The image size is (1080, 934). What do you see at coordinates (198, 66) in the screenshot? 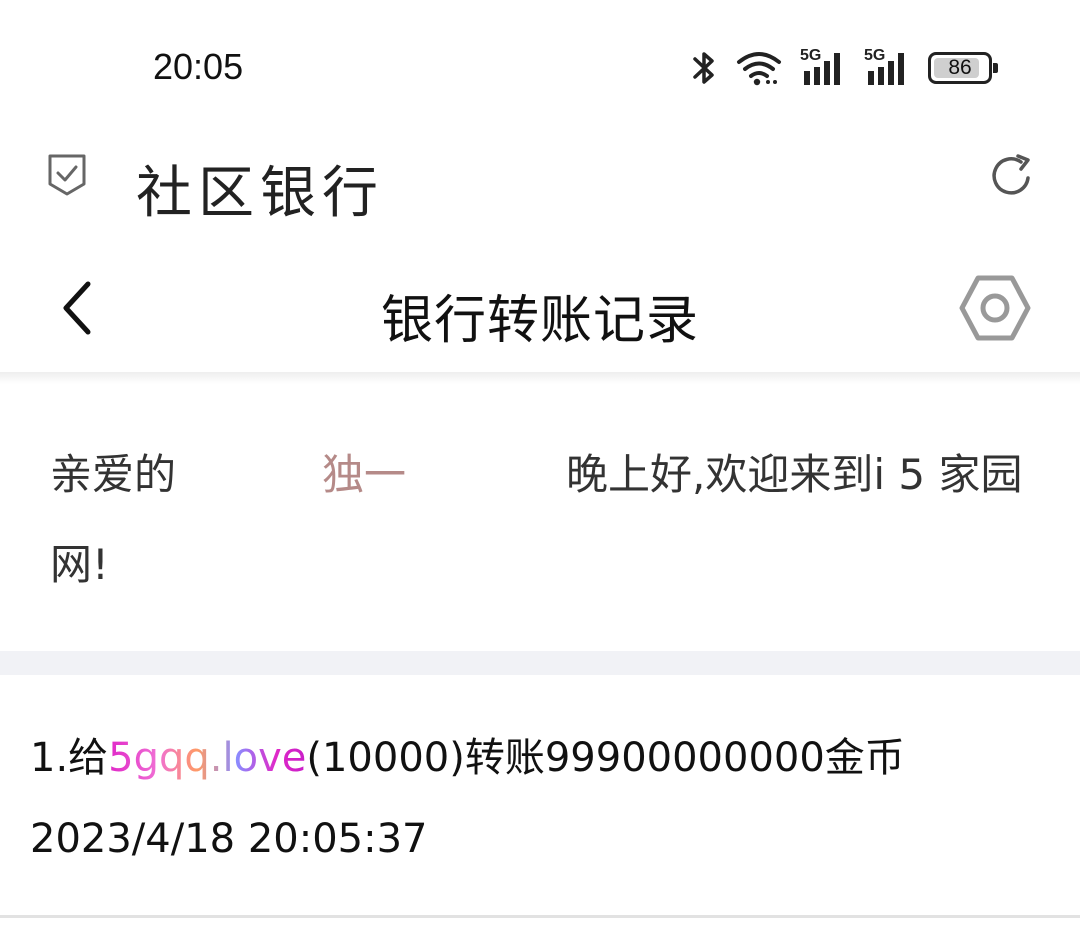
I see `status-time: 20:05` at bounding box center [198, 66].